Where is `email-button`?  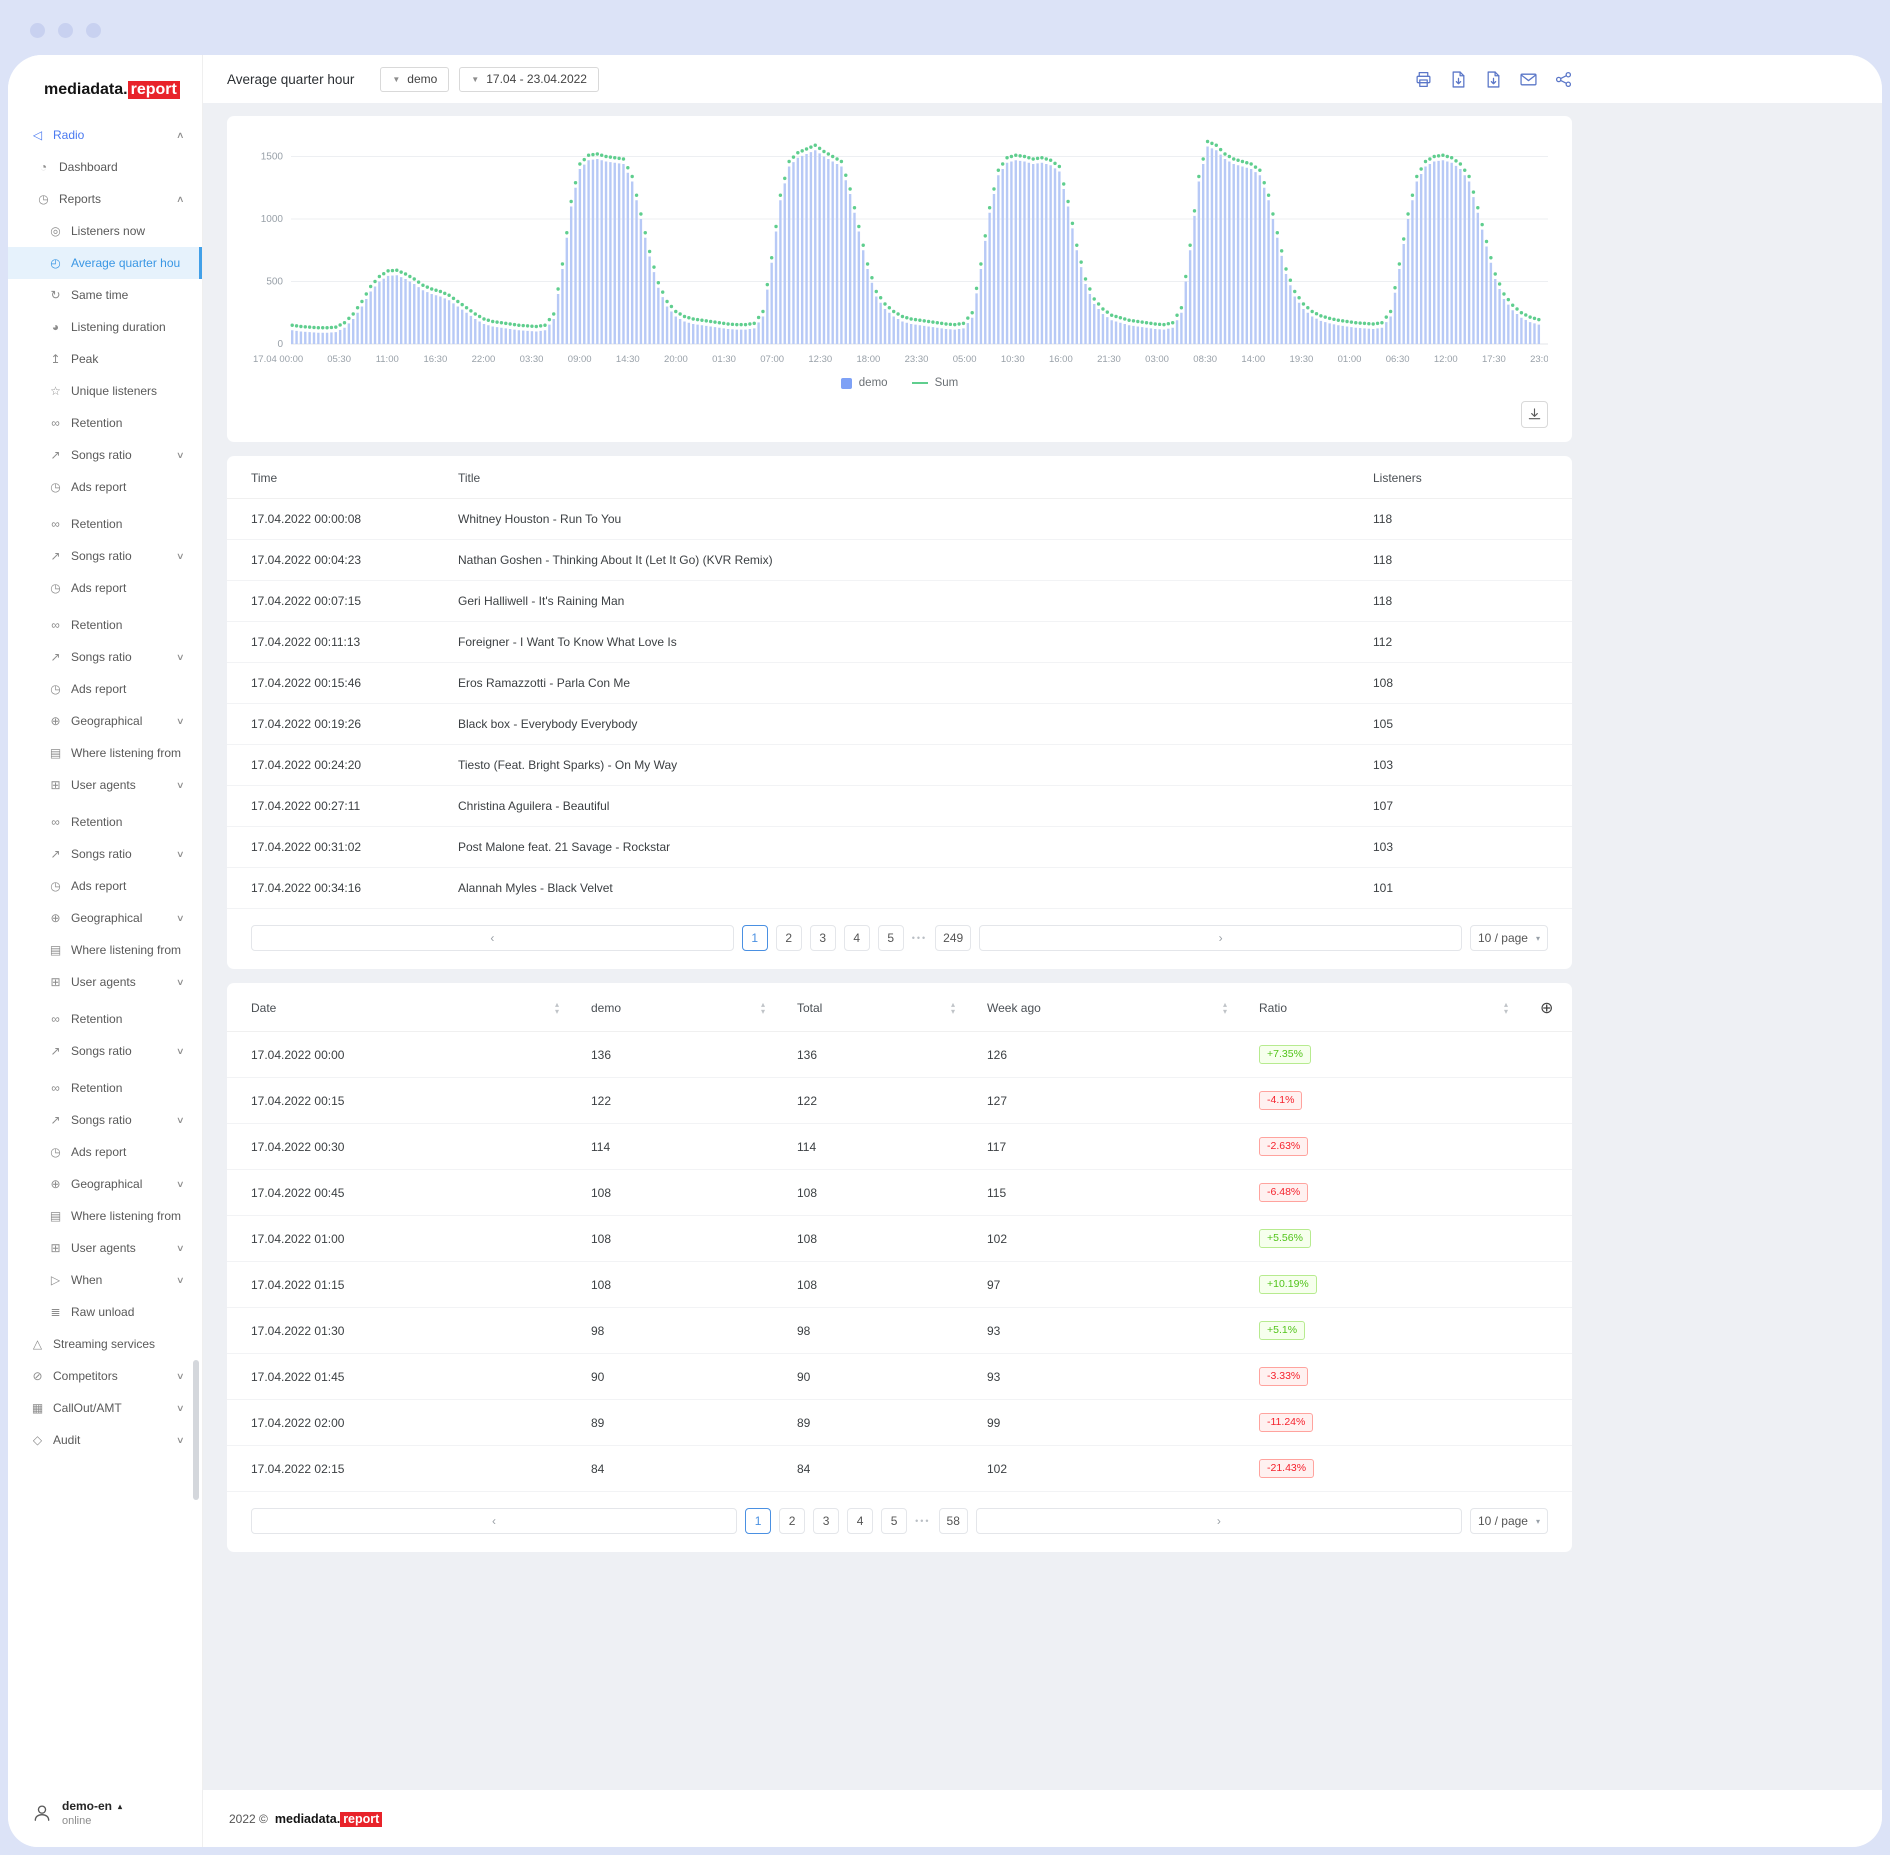
email-button is located at coordinates (1528, 79).